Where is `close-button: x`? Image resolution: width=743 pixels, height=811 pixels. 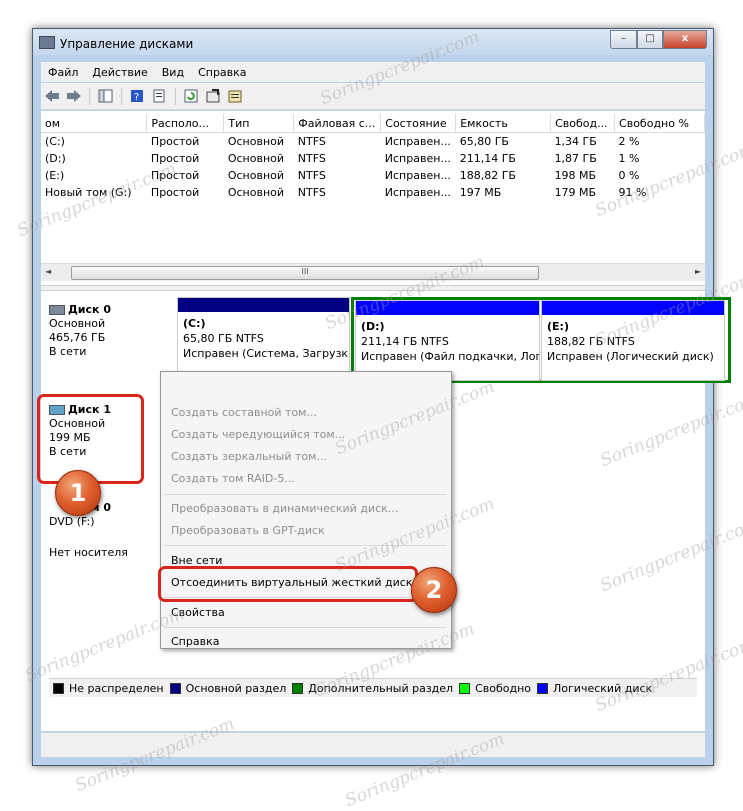
close-button: x is located at coordinates (685, 39).